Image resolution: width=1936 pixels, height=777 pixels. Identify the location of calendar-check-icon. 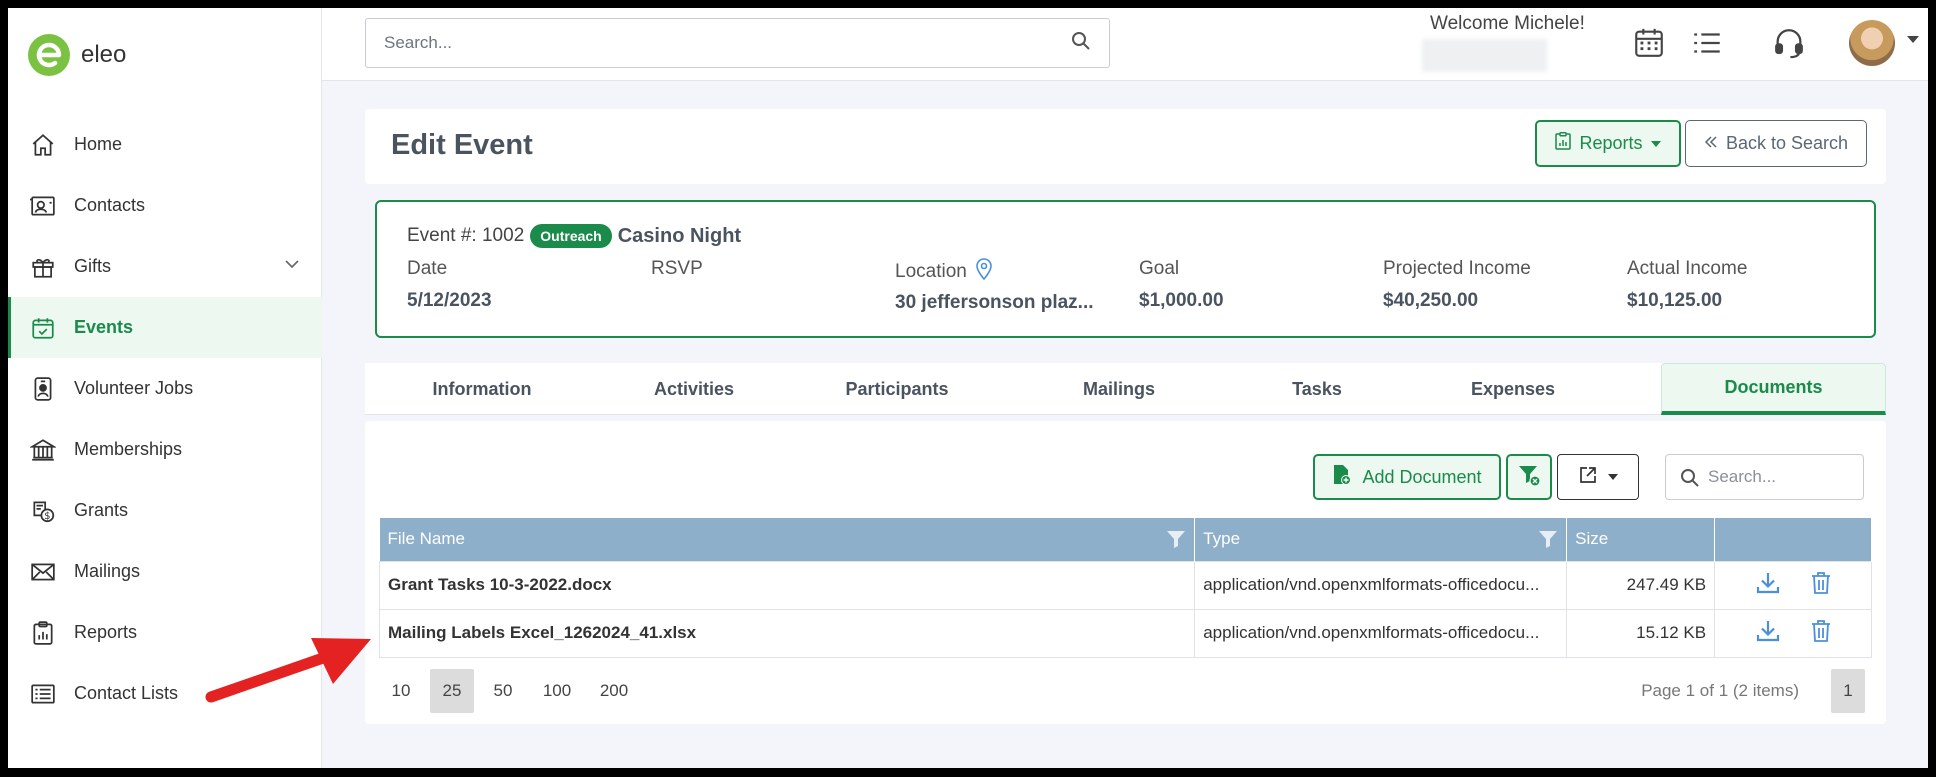
(43, 328).